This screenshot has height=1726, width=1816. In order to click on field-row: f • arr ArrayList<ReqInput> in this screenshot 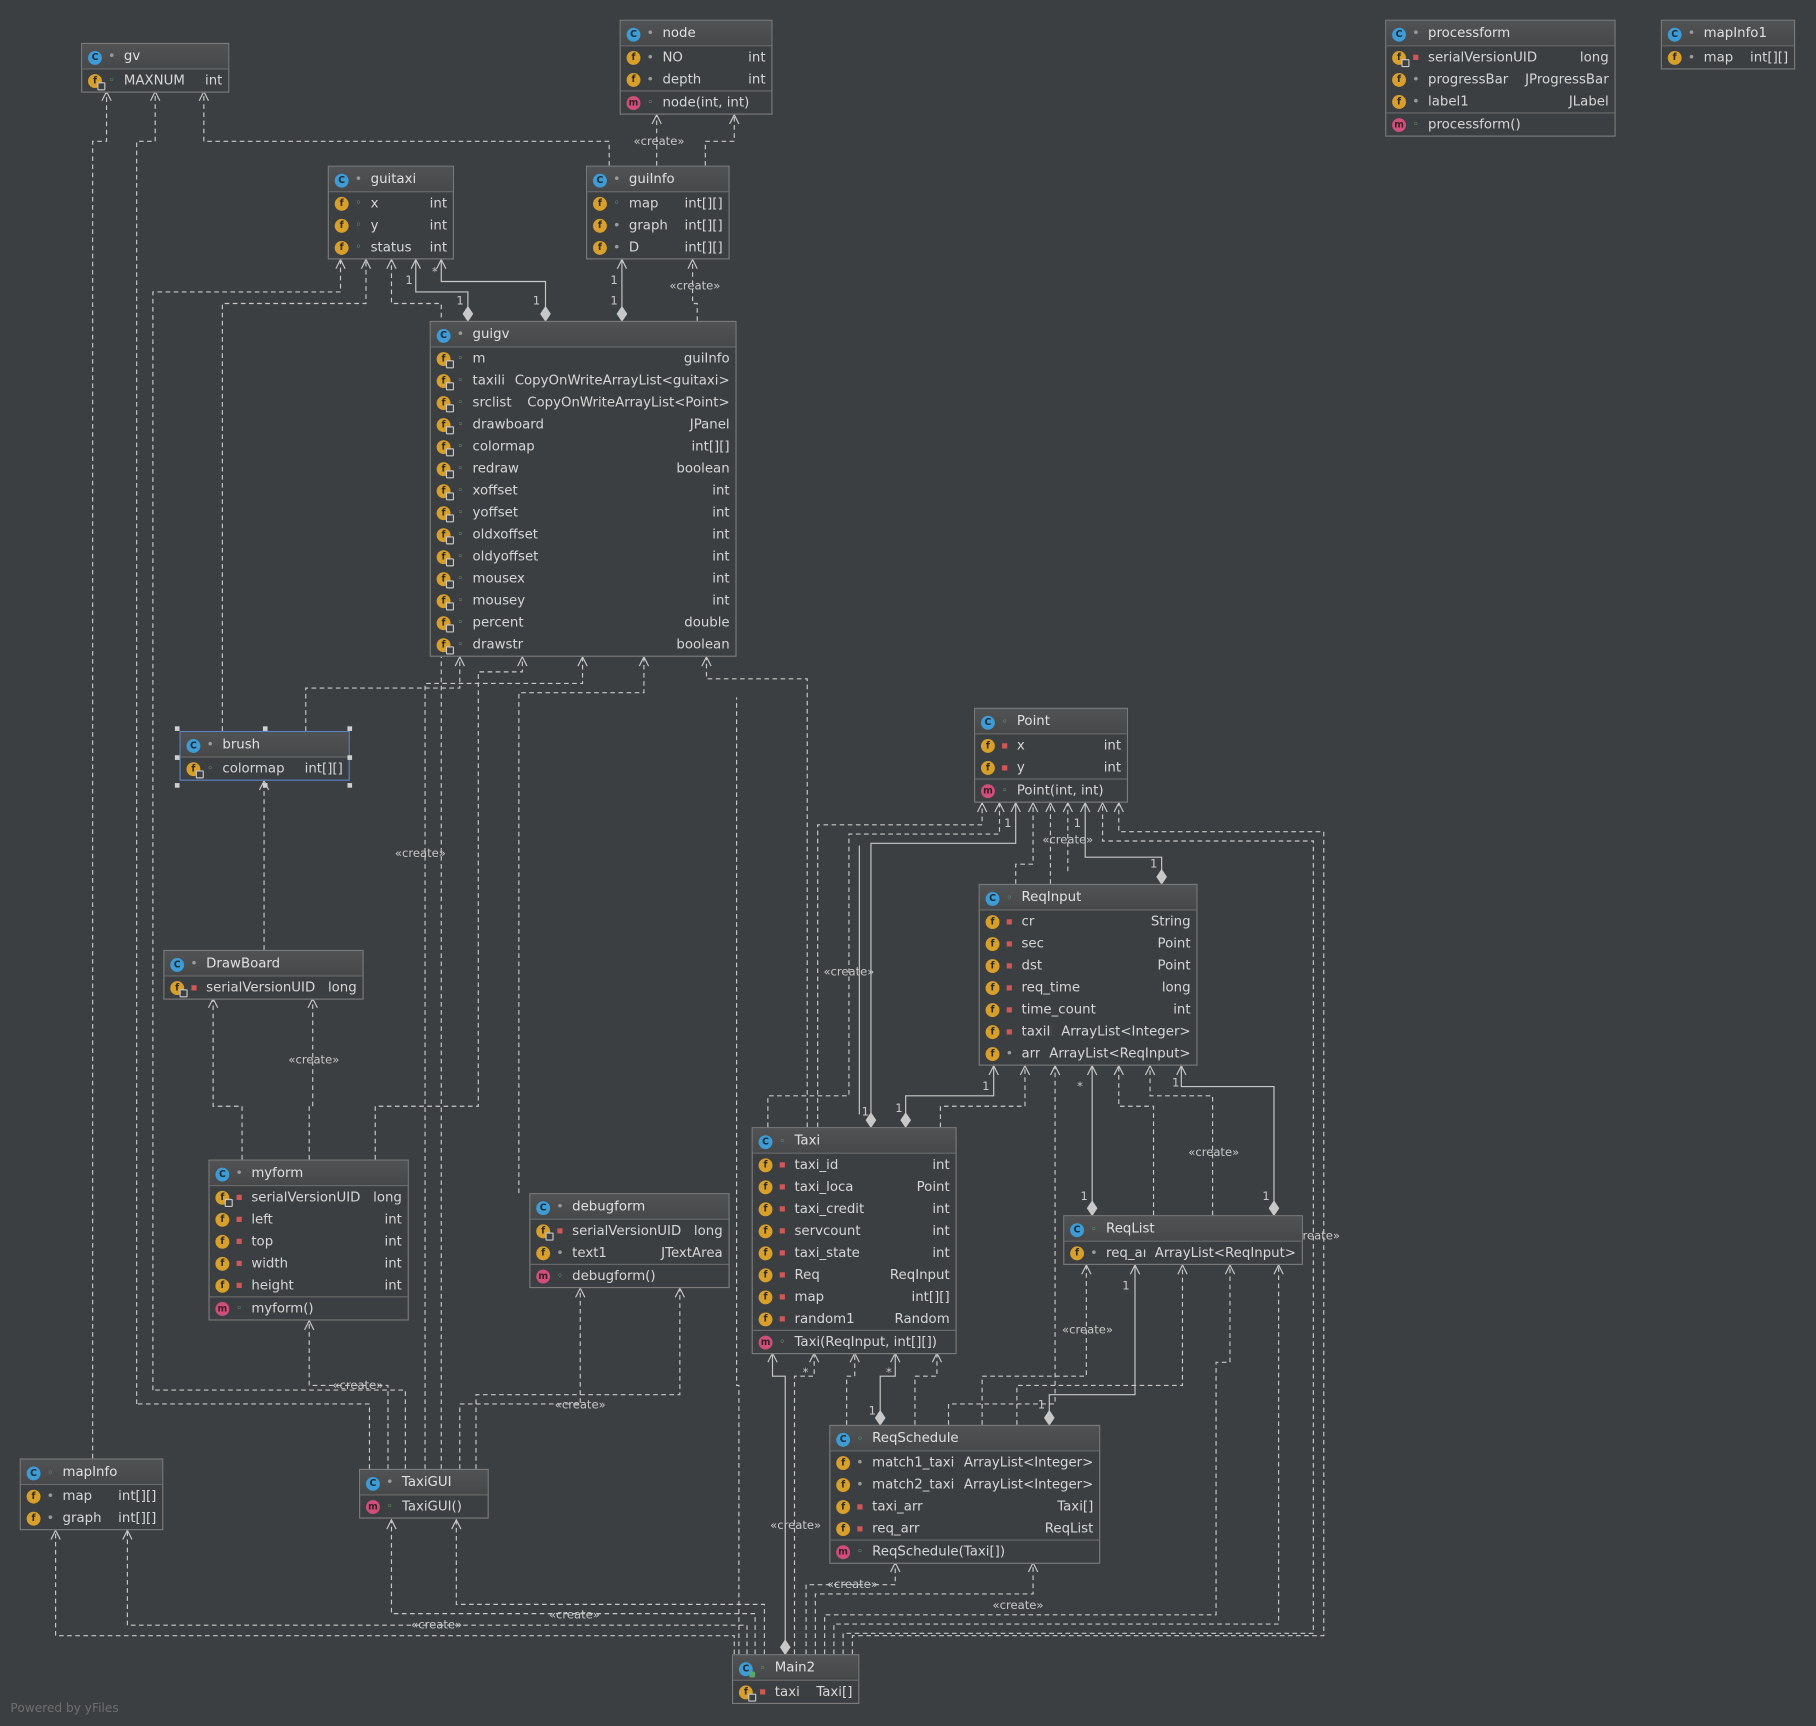, I will do `click(1088, 1054)`.